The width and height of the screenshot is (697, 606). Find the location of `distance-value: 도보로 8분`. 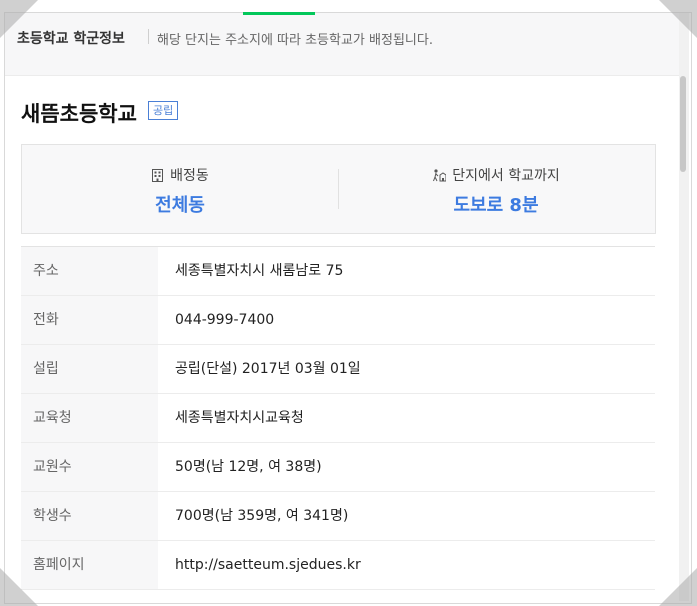

distance-value: 도보로 8분 is located at coordinates (496, 205).